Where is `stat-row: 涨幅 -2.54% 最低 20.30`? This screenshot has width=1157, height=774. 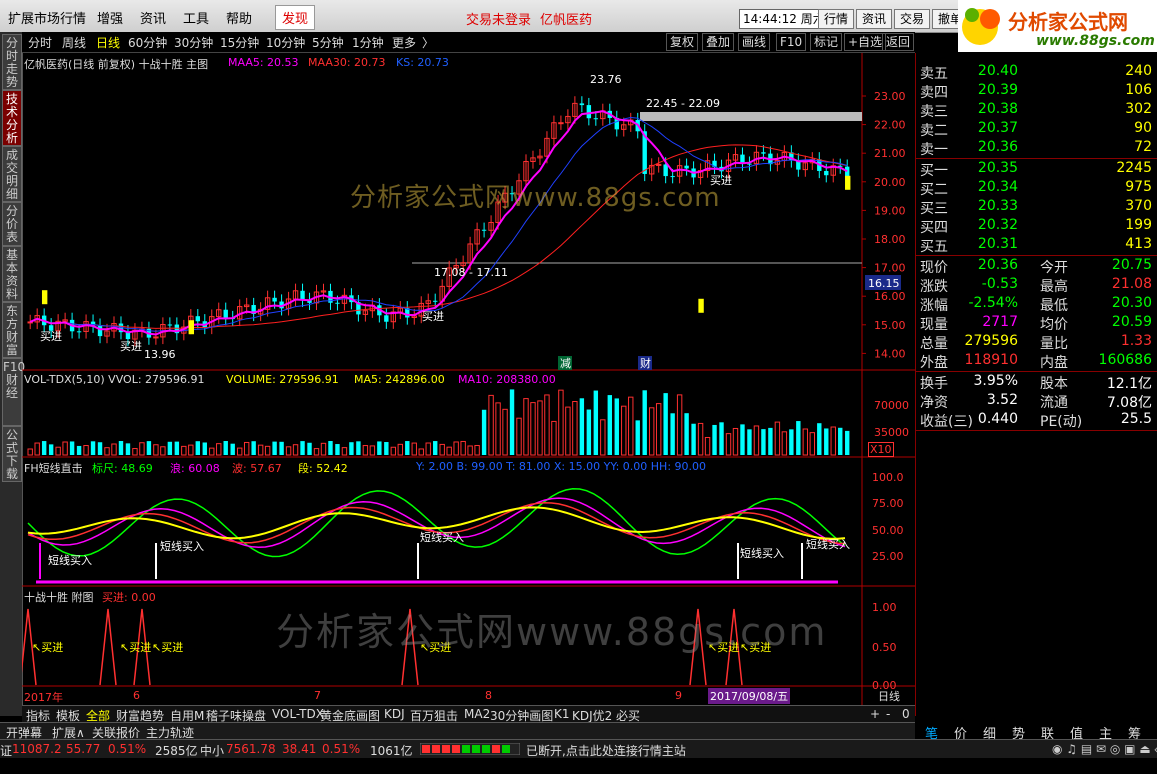
stat-row: 涨幅 -2.54% 最低 20.30 is located at coordinates (1035, 304).